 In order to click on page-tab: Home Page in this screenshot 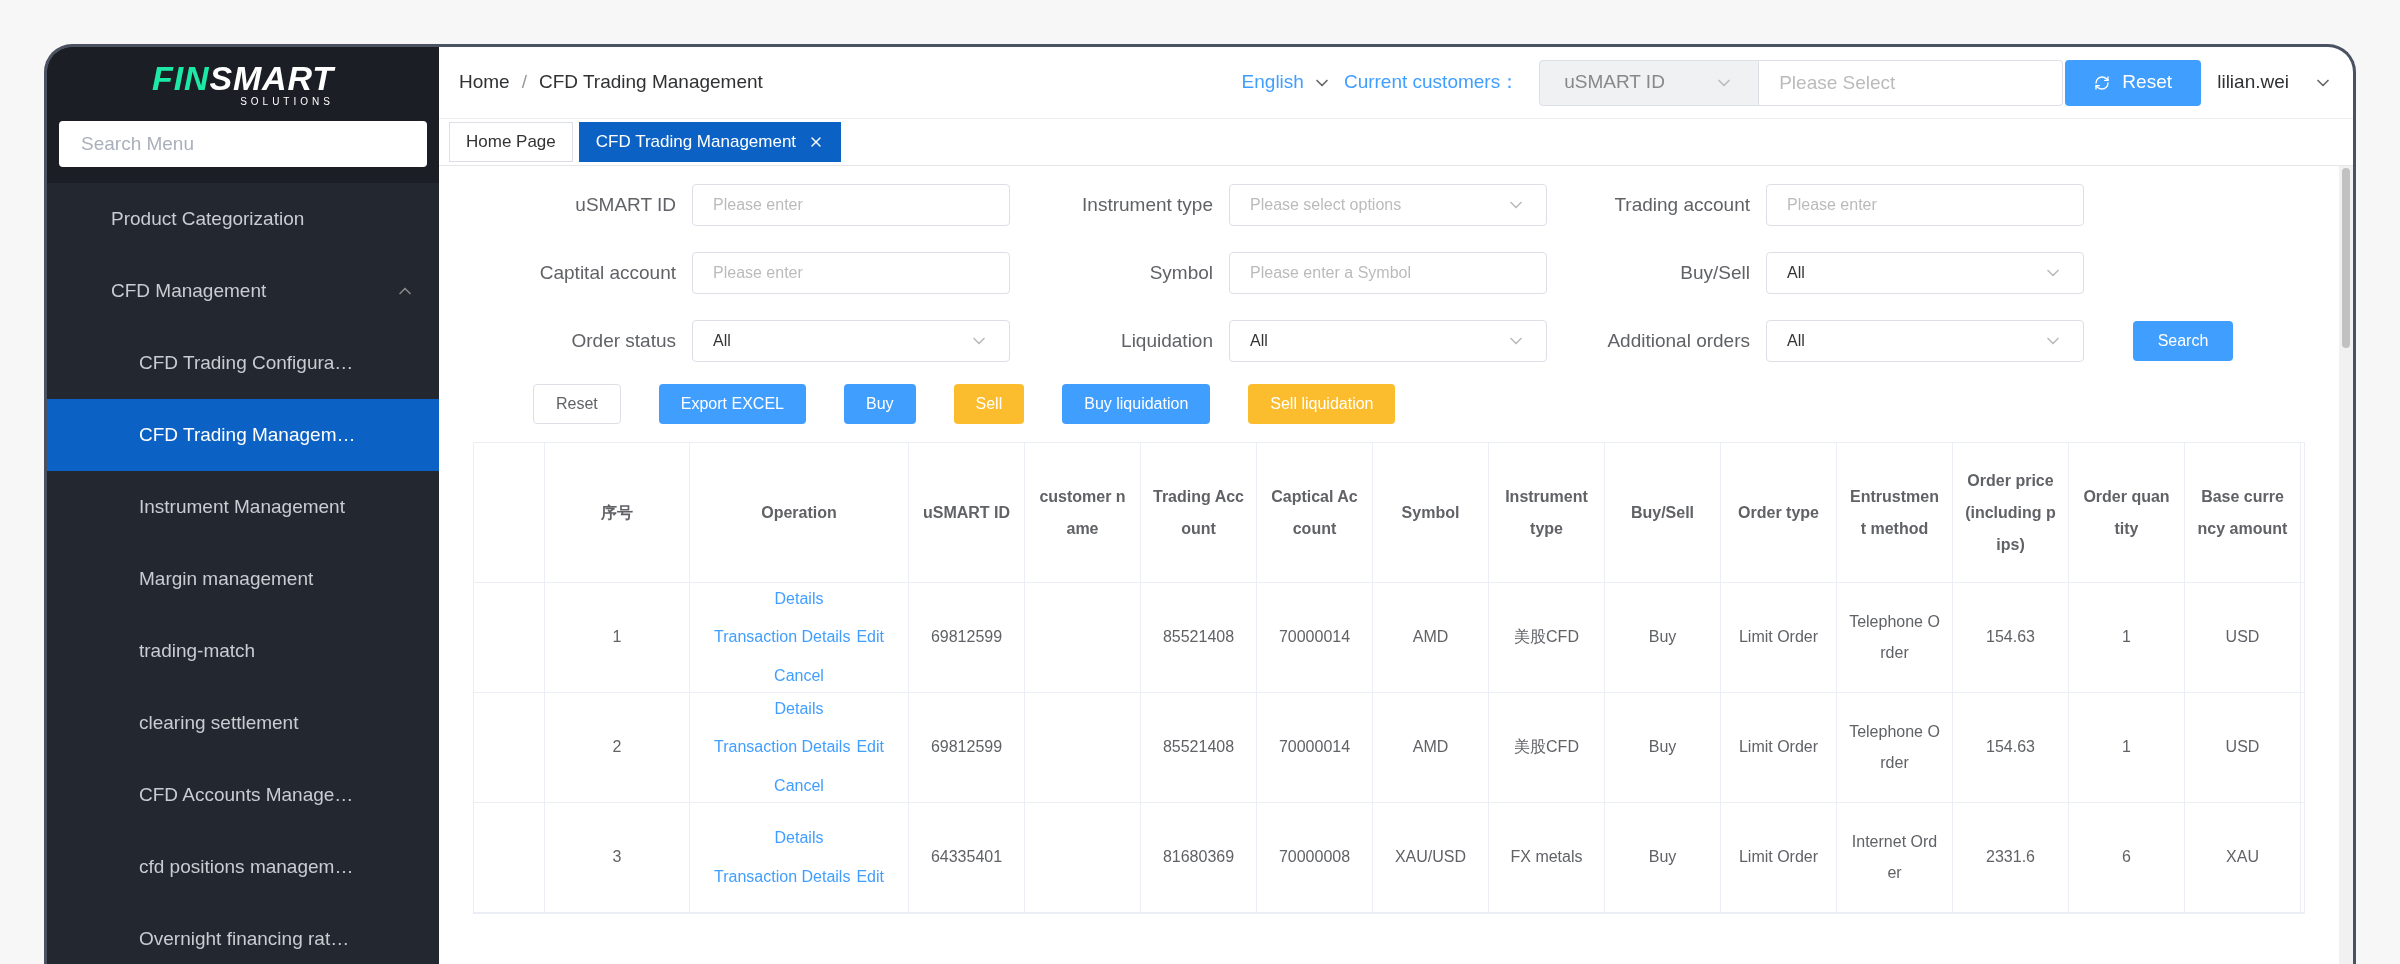, I will do `click(511, 142)`.